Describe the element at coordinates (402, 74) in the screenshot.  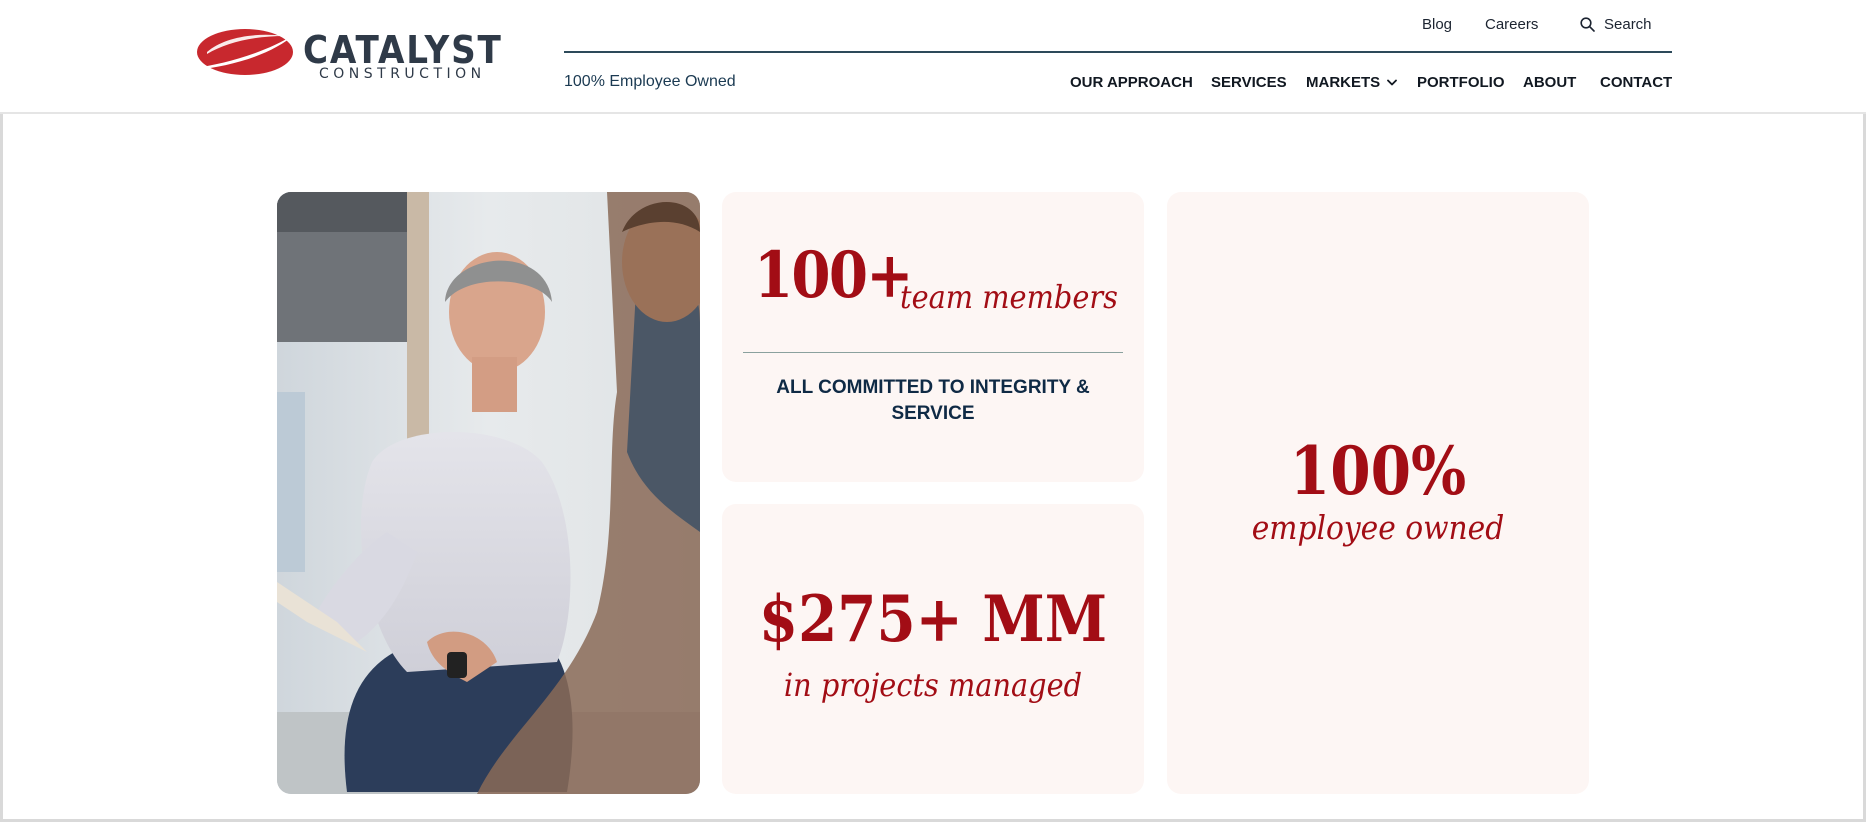
I see `logo-subtitle: CONSTRUCTION` at that location.